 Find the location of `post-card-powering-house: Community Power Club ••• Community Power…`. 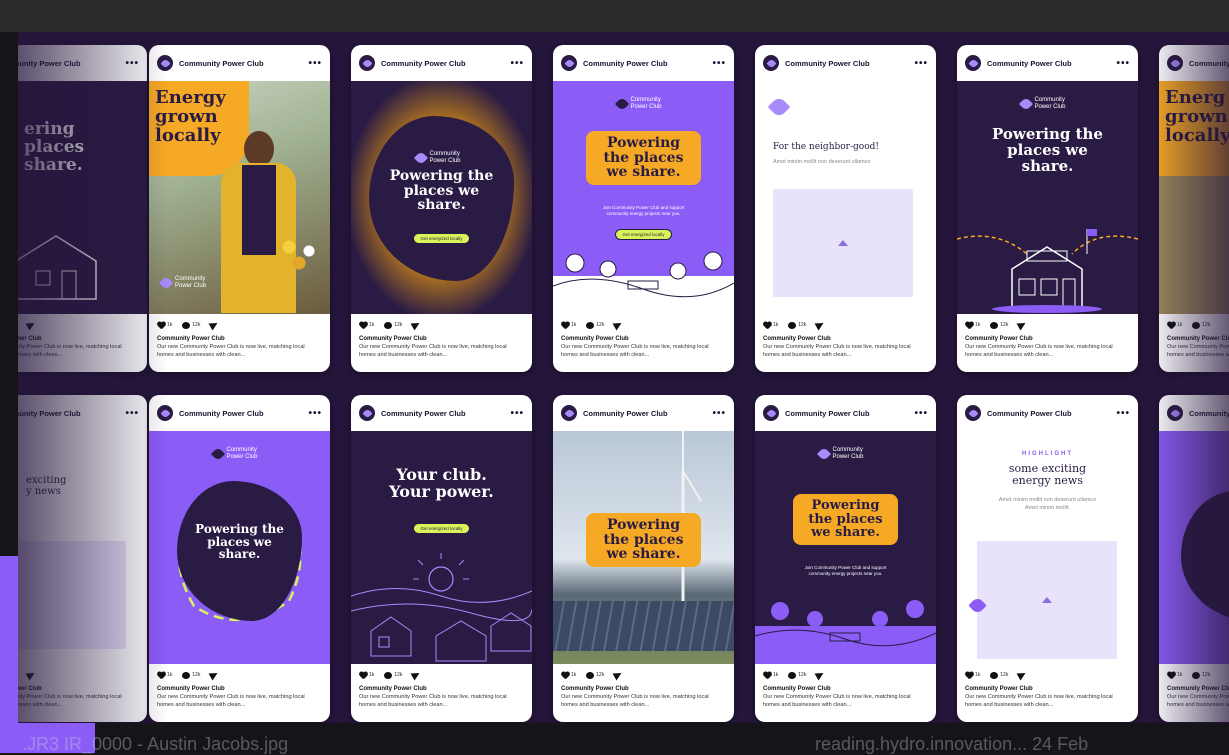

post-card-powering-house: Community Power Club ••• Community Power… is located at coordinates (1047, 208).